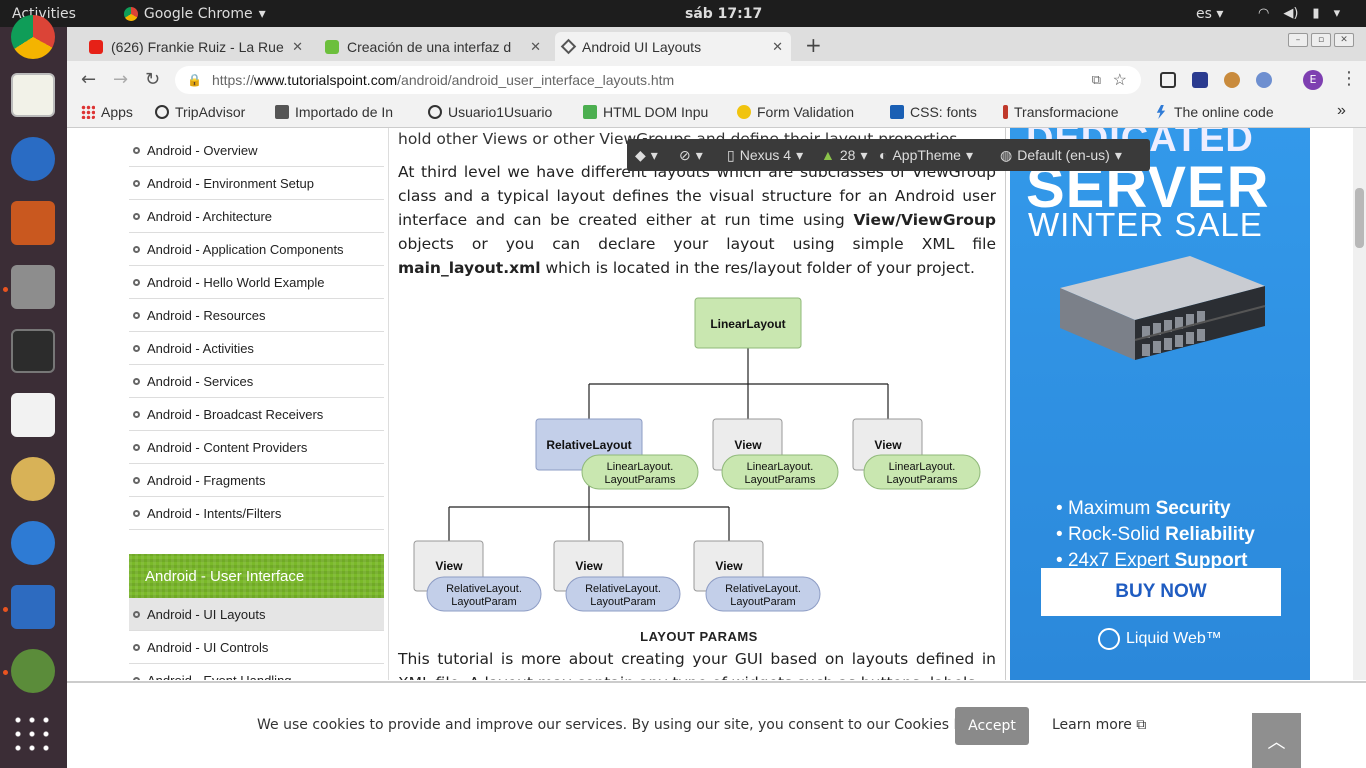 The height and width of the screenshot is (768, 1366). What do you see at coordinates (256, 513) in the screenshot?
I see `sidebar-item: Android - Intents/Filters` at bounding box center [256, 513].